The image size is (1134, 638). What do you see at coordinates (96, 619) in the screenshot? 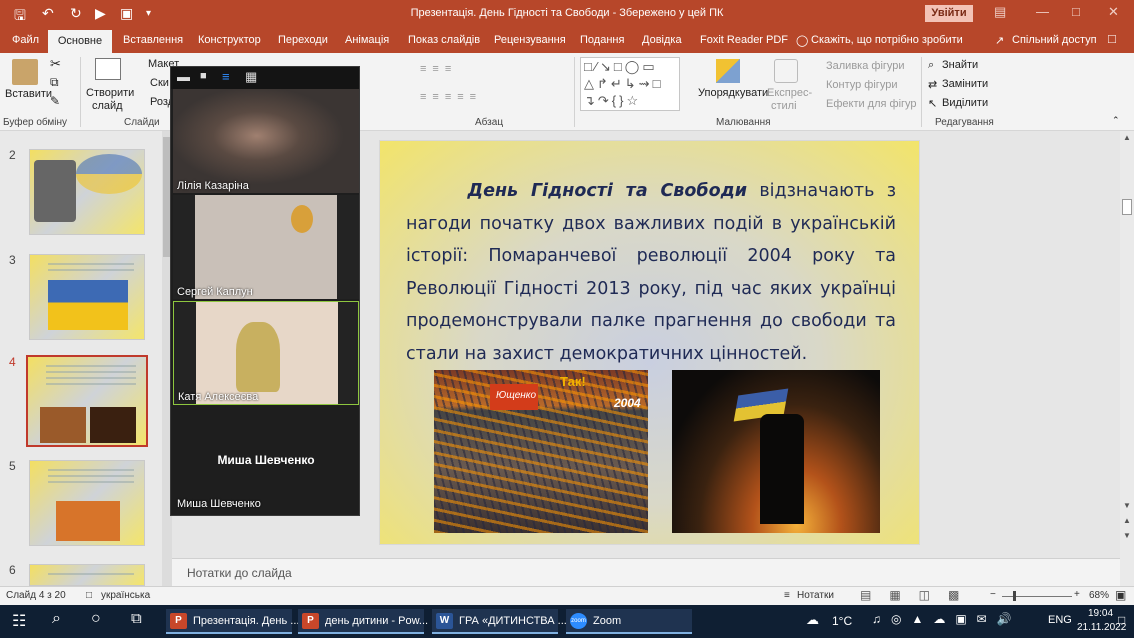
I see `cortana-icon: ○` at bounding box center [96, 619].